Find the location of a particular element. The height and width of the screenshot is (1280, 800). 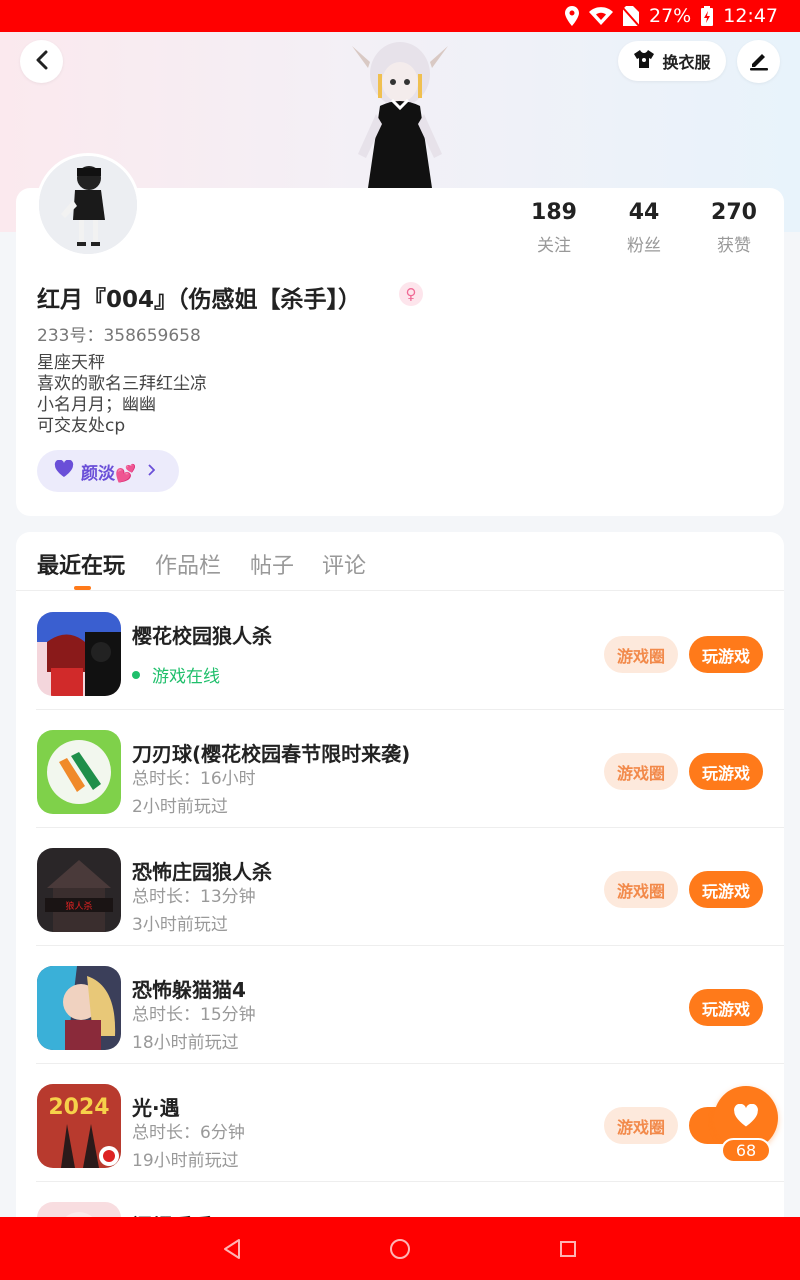

stat-value: 270 is located at coordinates (734, 212).